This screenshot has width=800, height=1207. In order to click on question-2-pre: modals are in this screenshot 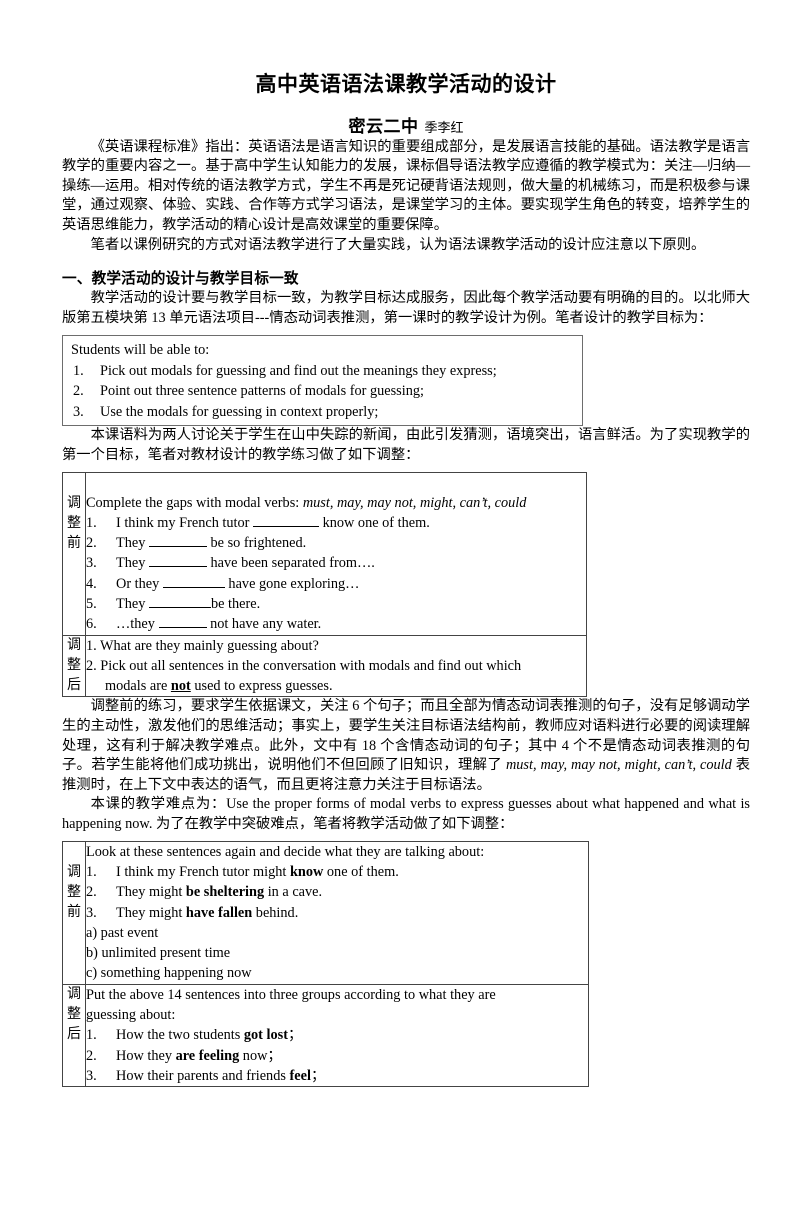, I will do `click(138, 686)`.